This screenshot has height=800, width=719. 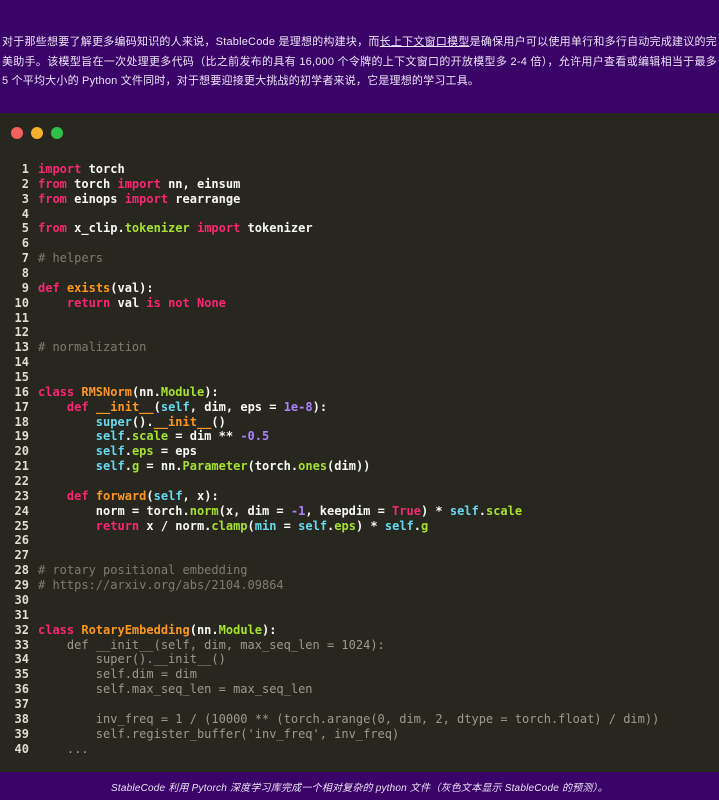 What do you see at coordinates (21, 317) in the screenshot?
I see `line-number: 11` at bounding box center [21, 317].